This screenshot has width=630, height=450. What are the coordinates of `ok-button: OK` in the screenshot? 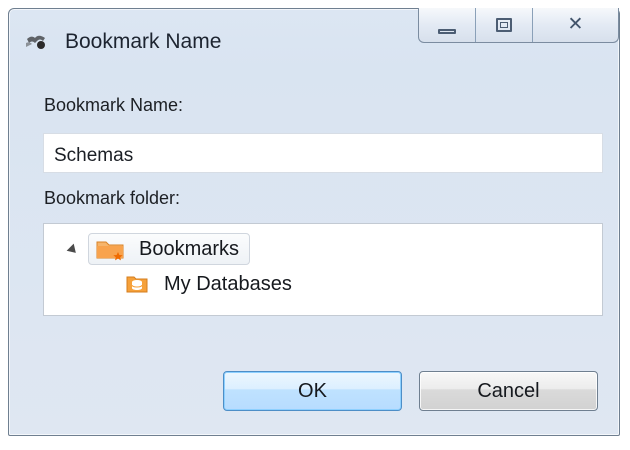 It's located at (312, 391).